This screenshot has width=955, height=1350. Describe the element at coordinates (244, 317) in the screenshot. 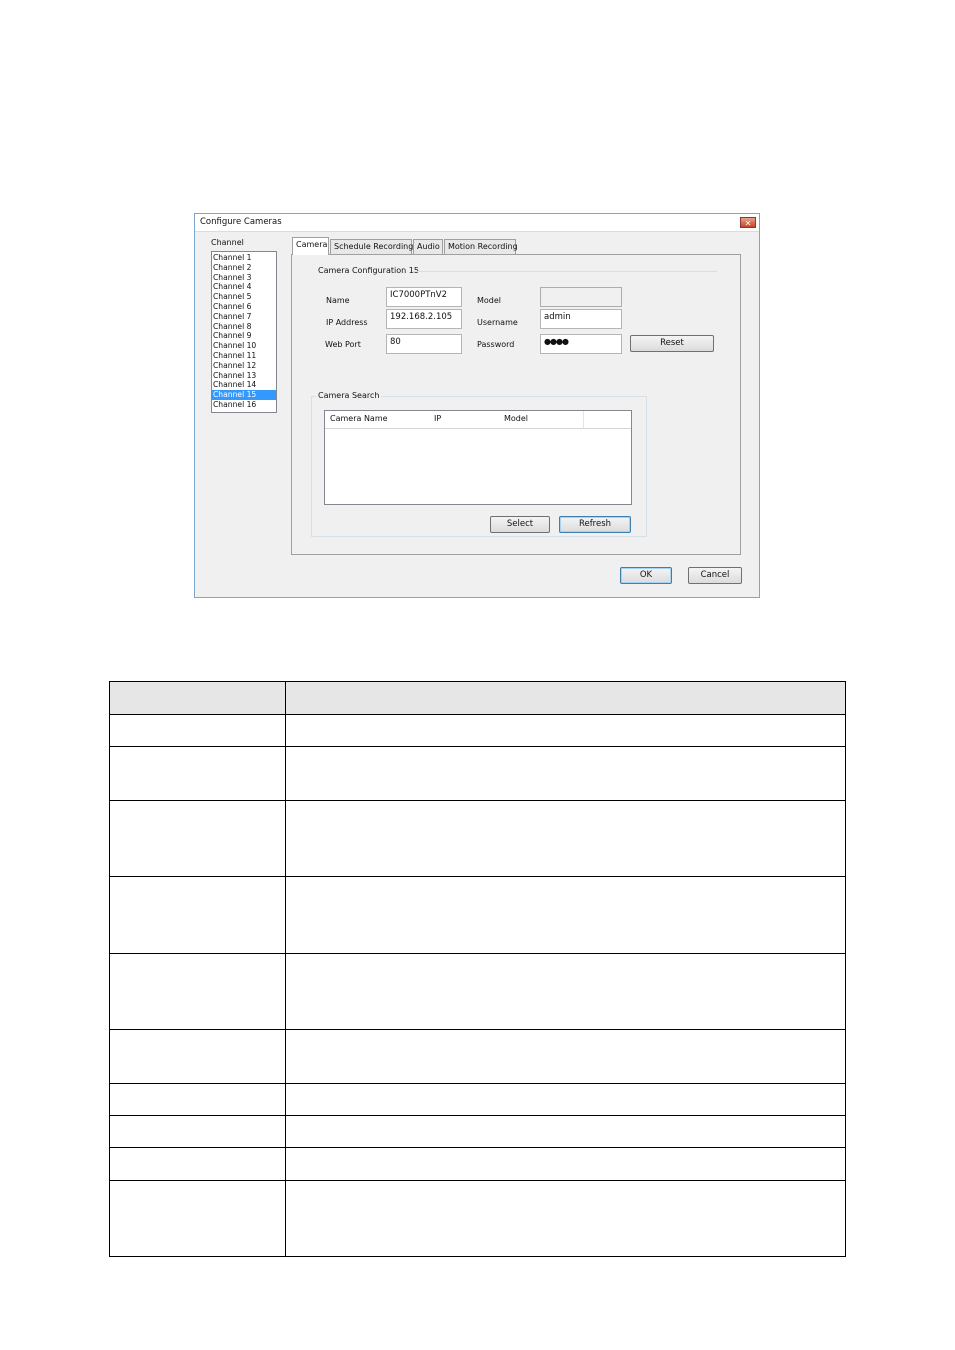

I see `channel-list-item: Channel 7` at that location.